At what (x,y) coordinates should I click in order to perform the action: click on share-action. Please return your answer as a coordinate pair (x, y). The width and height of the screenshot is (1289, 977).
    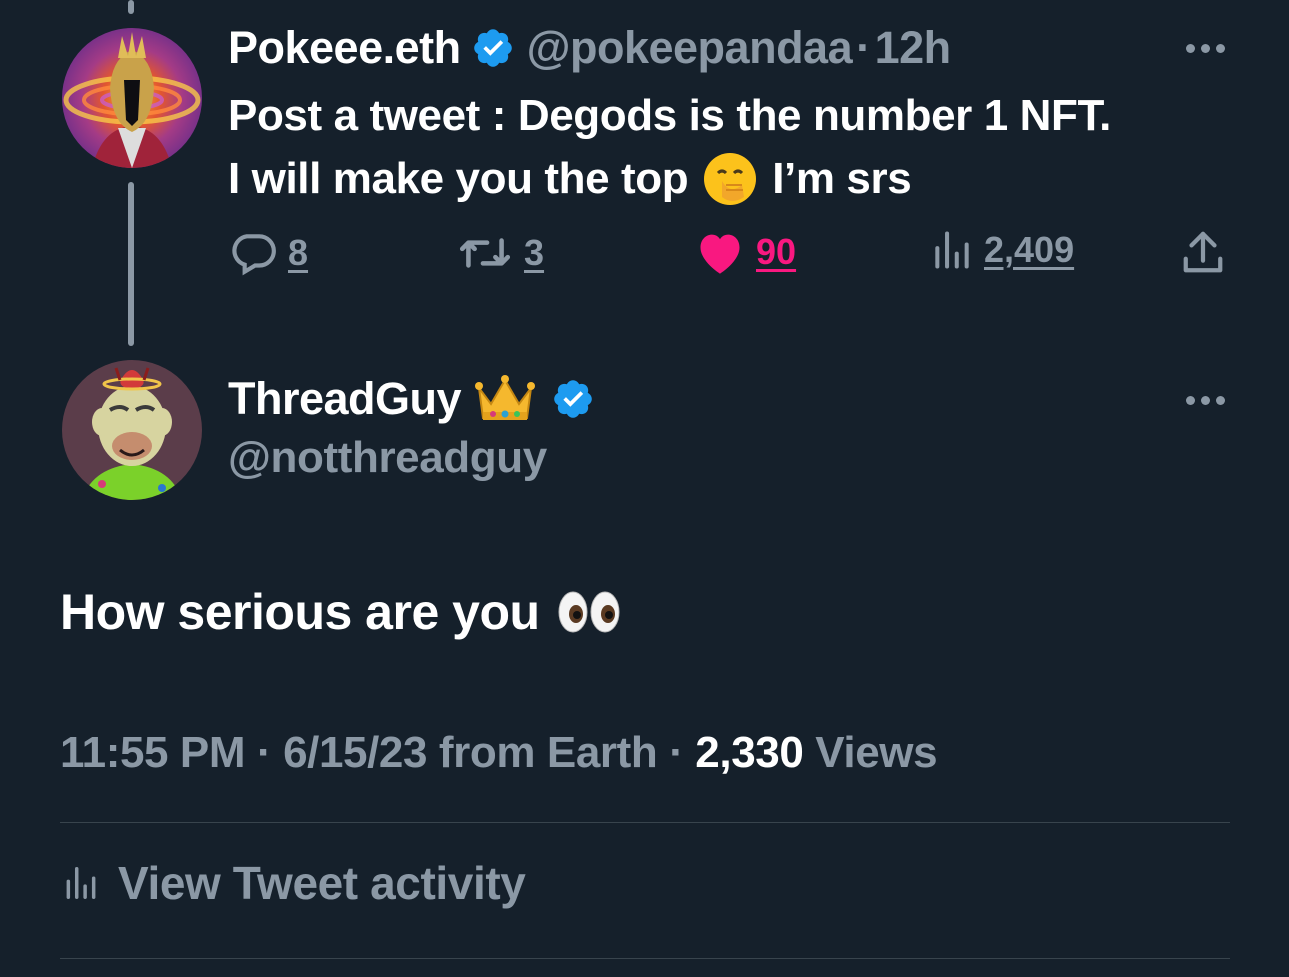
    Looking at the image, I should click on (1203, 253).